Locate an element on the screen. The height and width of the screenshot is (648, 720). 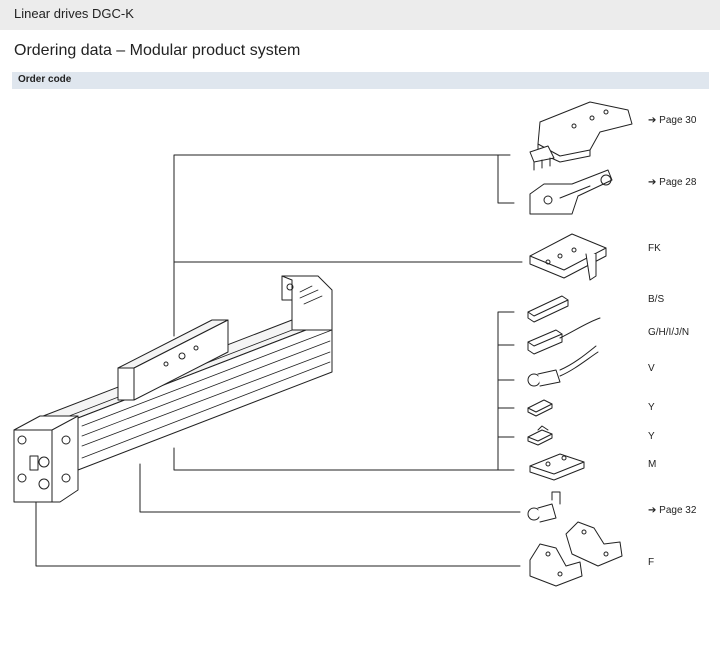
accessory-flow-control is located at coordinates (544, 507).